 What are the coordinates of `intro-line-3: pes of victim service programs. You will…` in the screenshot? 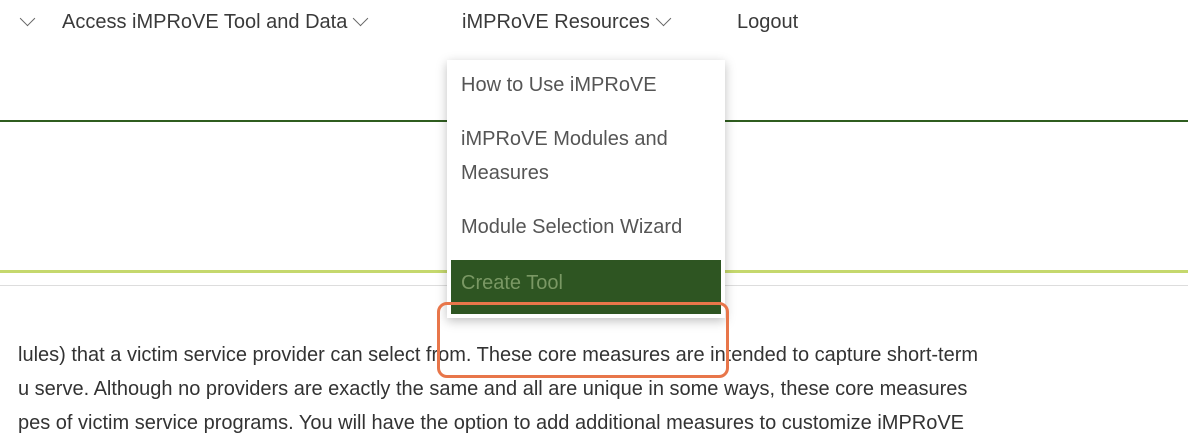 It's located at (491, 423).